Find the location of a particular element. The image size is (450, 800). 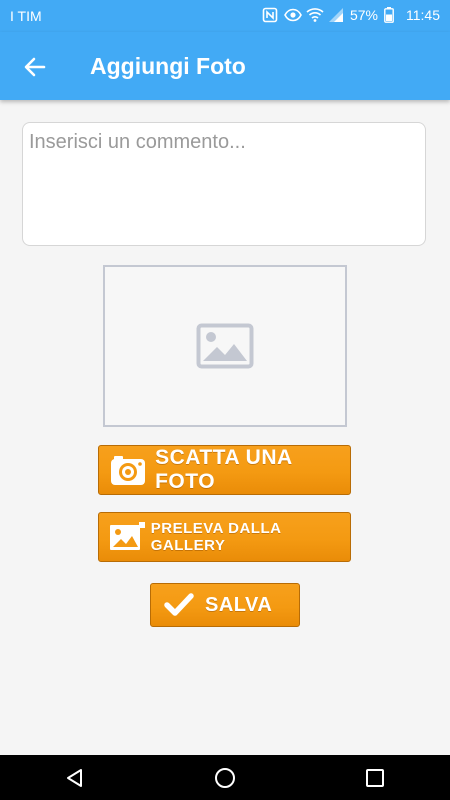

clock: 11:45 is located at coordinates (423, 15).